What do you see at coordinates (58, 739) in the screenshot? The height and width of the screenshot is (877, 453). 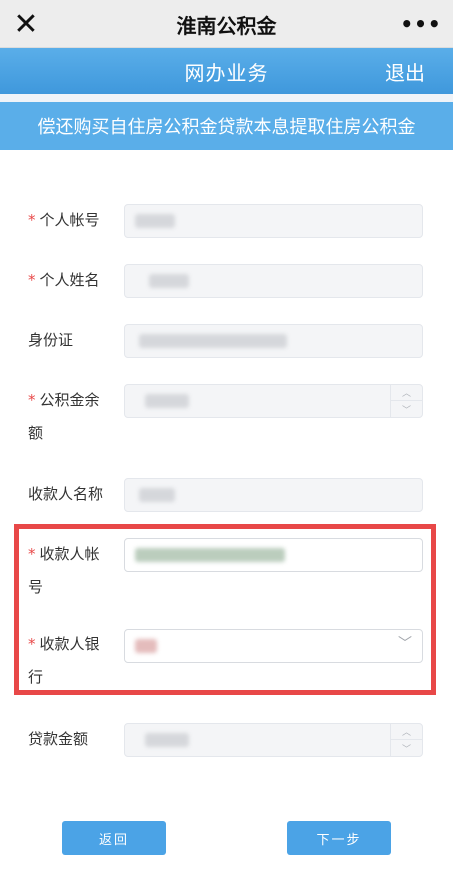 I see `loan-amount-label: 贷款金额` at bounding box center [58, 739].